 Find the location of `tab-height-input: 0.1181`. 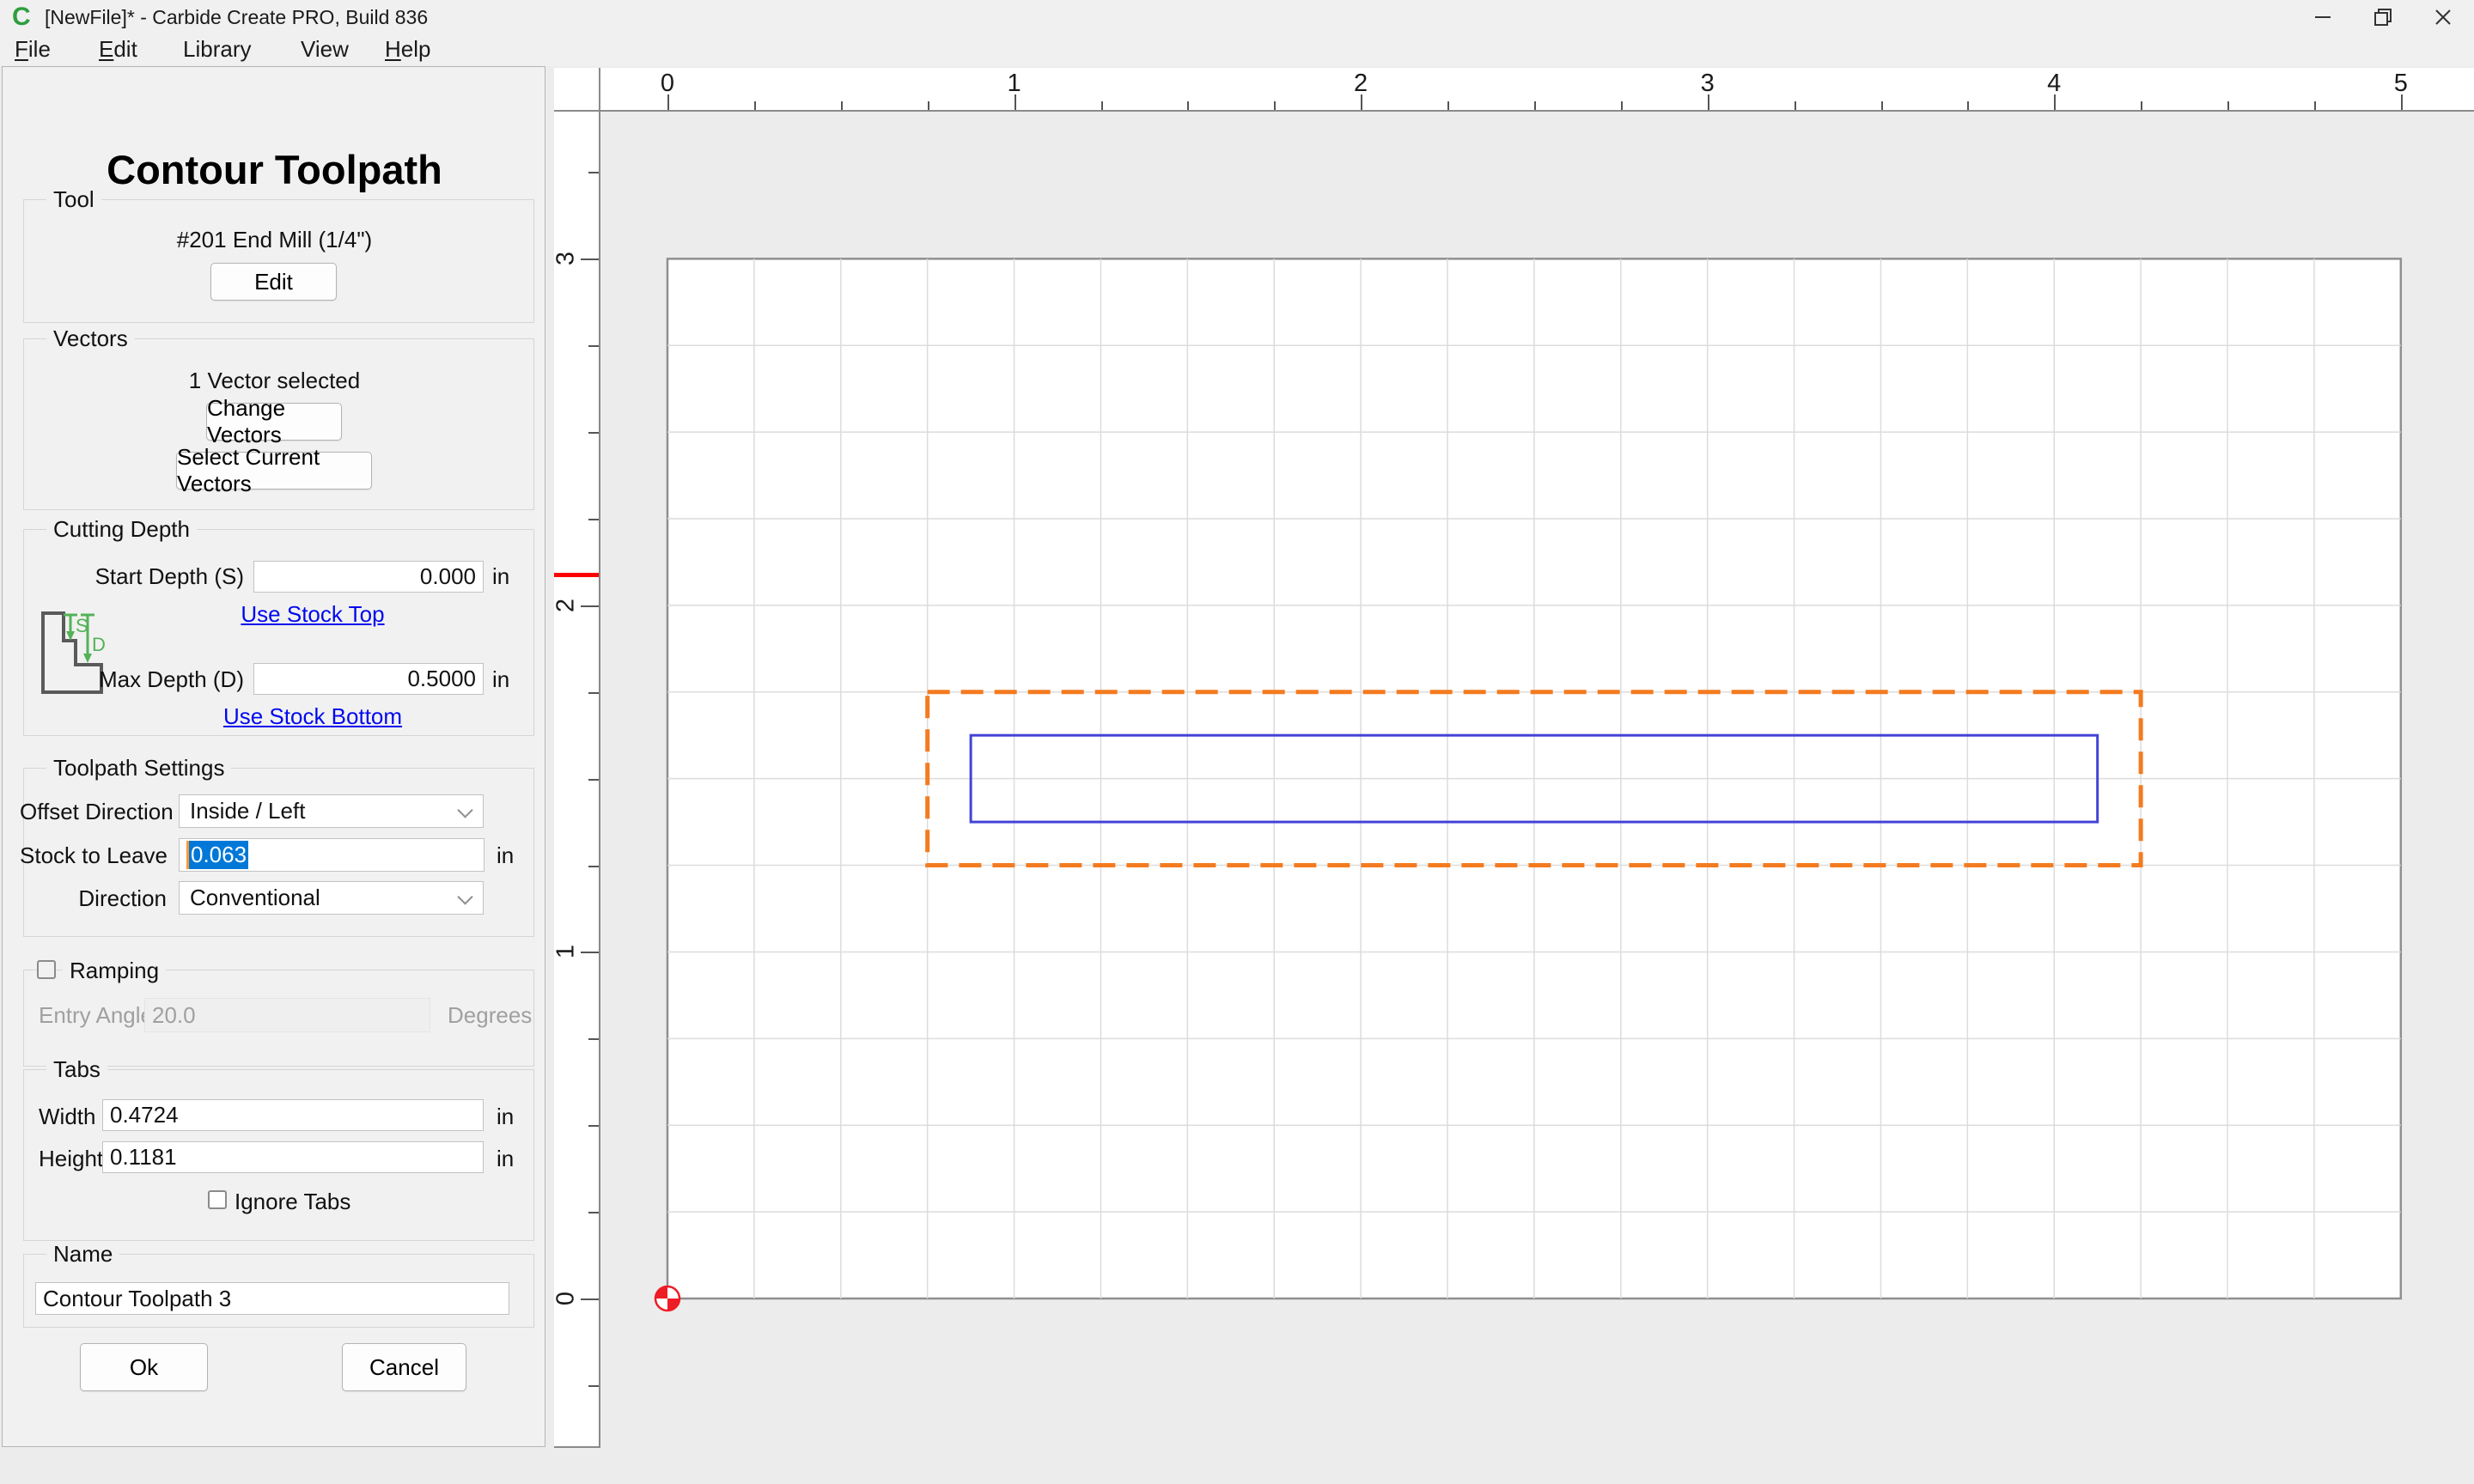

tab-height-input: 0.1181 is located at coordinates (293, 1157).